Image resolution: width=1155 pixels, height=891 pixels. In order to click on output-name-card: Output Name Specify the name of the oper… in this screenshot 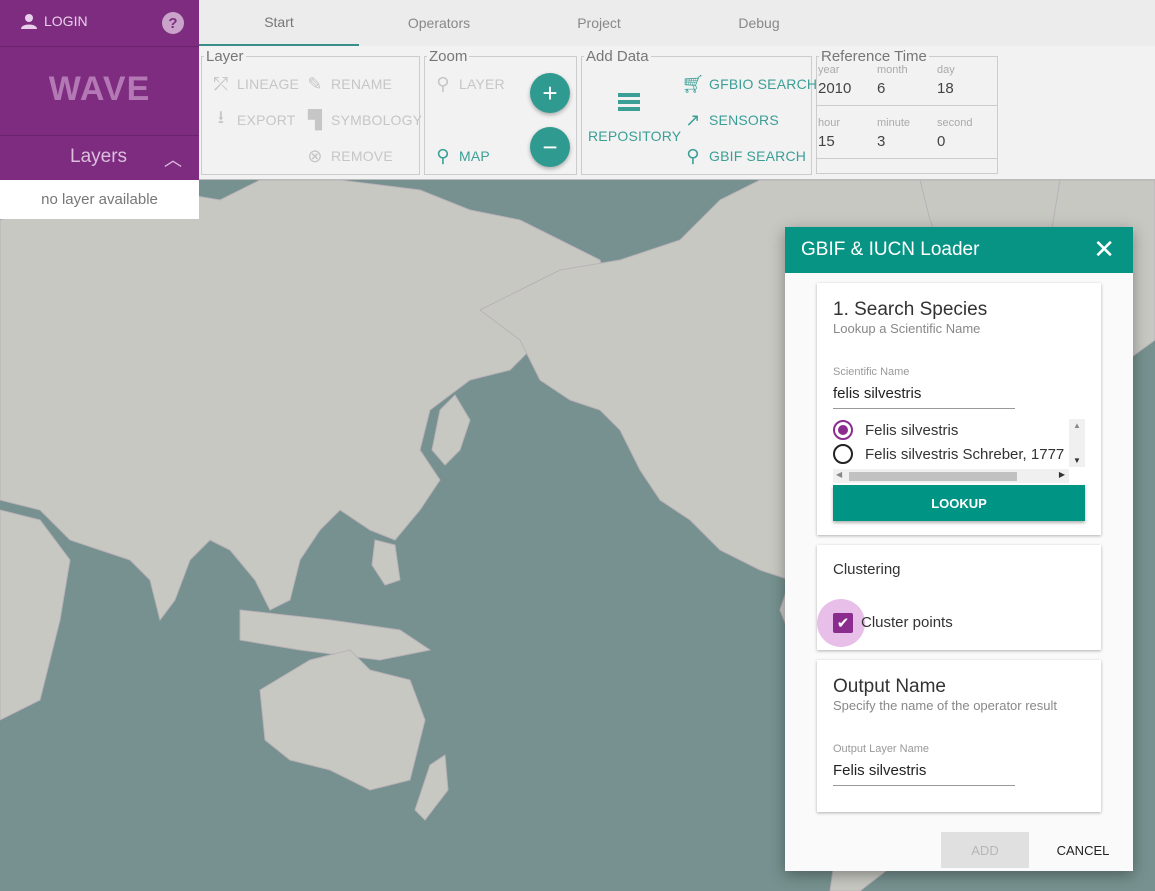, I will do `click(959, 736)`.